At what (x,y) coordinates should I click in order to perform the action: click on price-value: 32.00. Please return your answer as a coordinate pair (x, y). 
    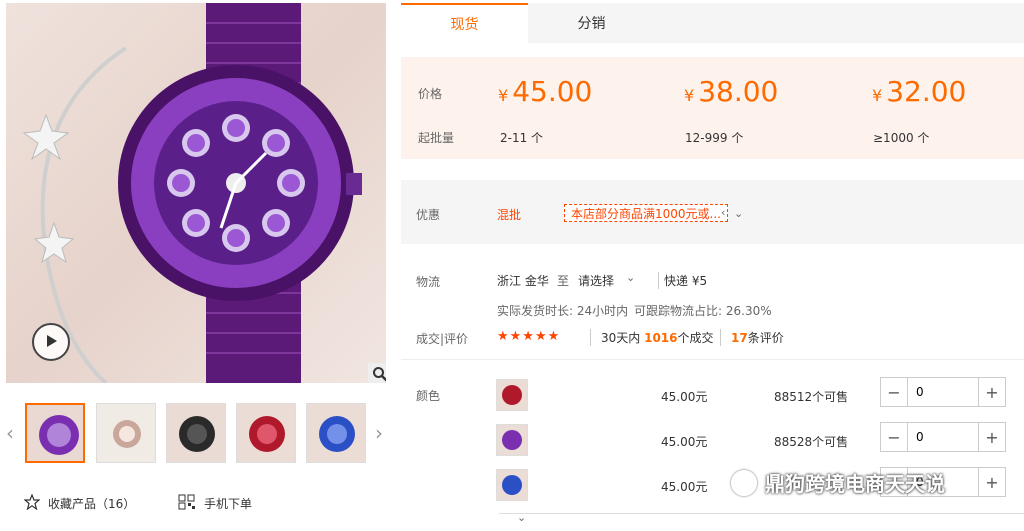
    Looking at the image, I should click on (926, 91).